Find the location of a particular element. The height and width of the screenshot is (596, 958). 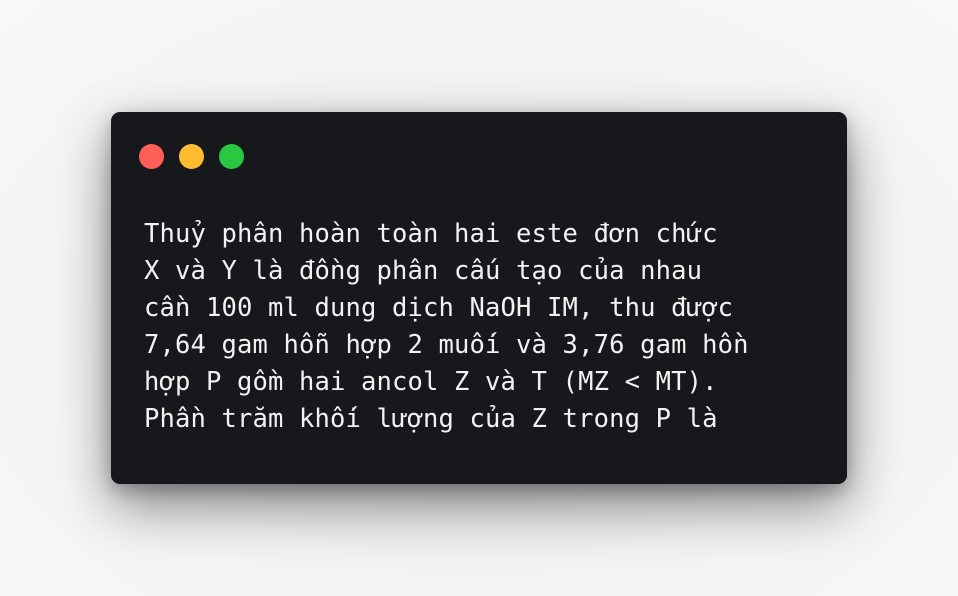

code-line: cần 100 ml dung dịch NaOH IM, thu được is located at coordinates (439, 308).